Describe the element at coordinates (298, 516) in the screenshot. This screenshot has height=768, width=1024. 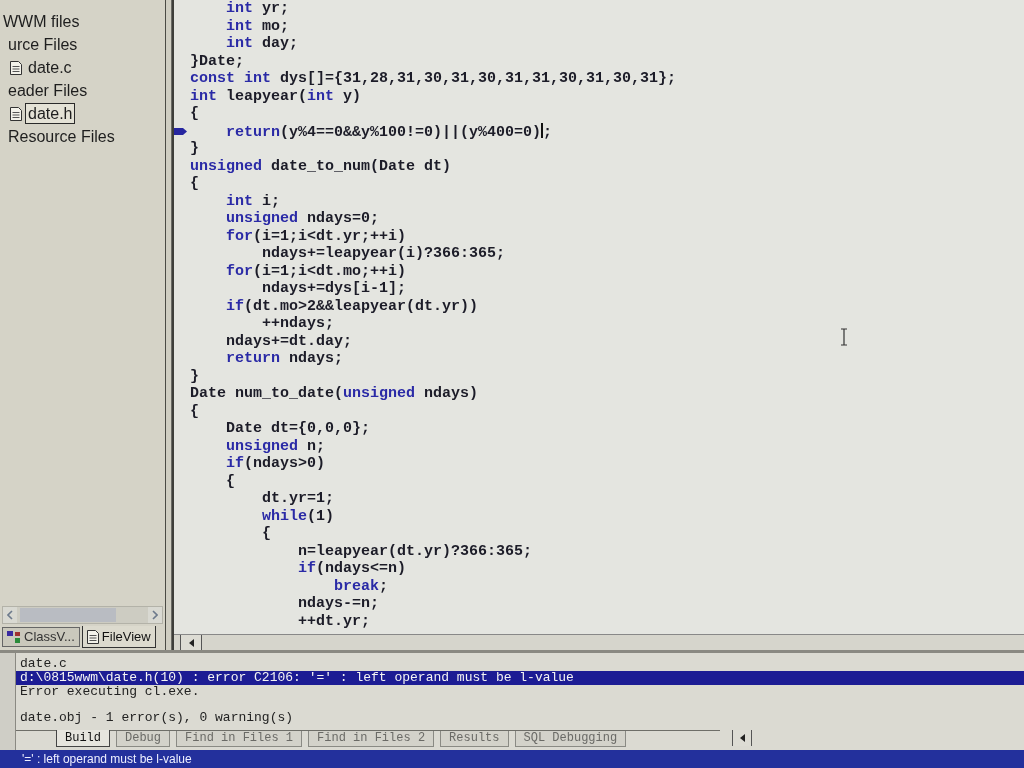
I see `code-line: while(1)` at that location.